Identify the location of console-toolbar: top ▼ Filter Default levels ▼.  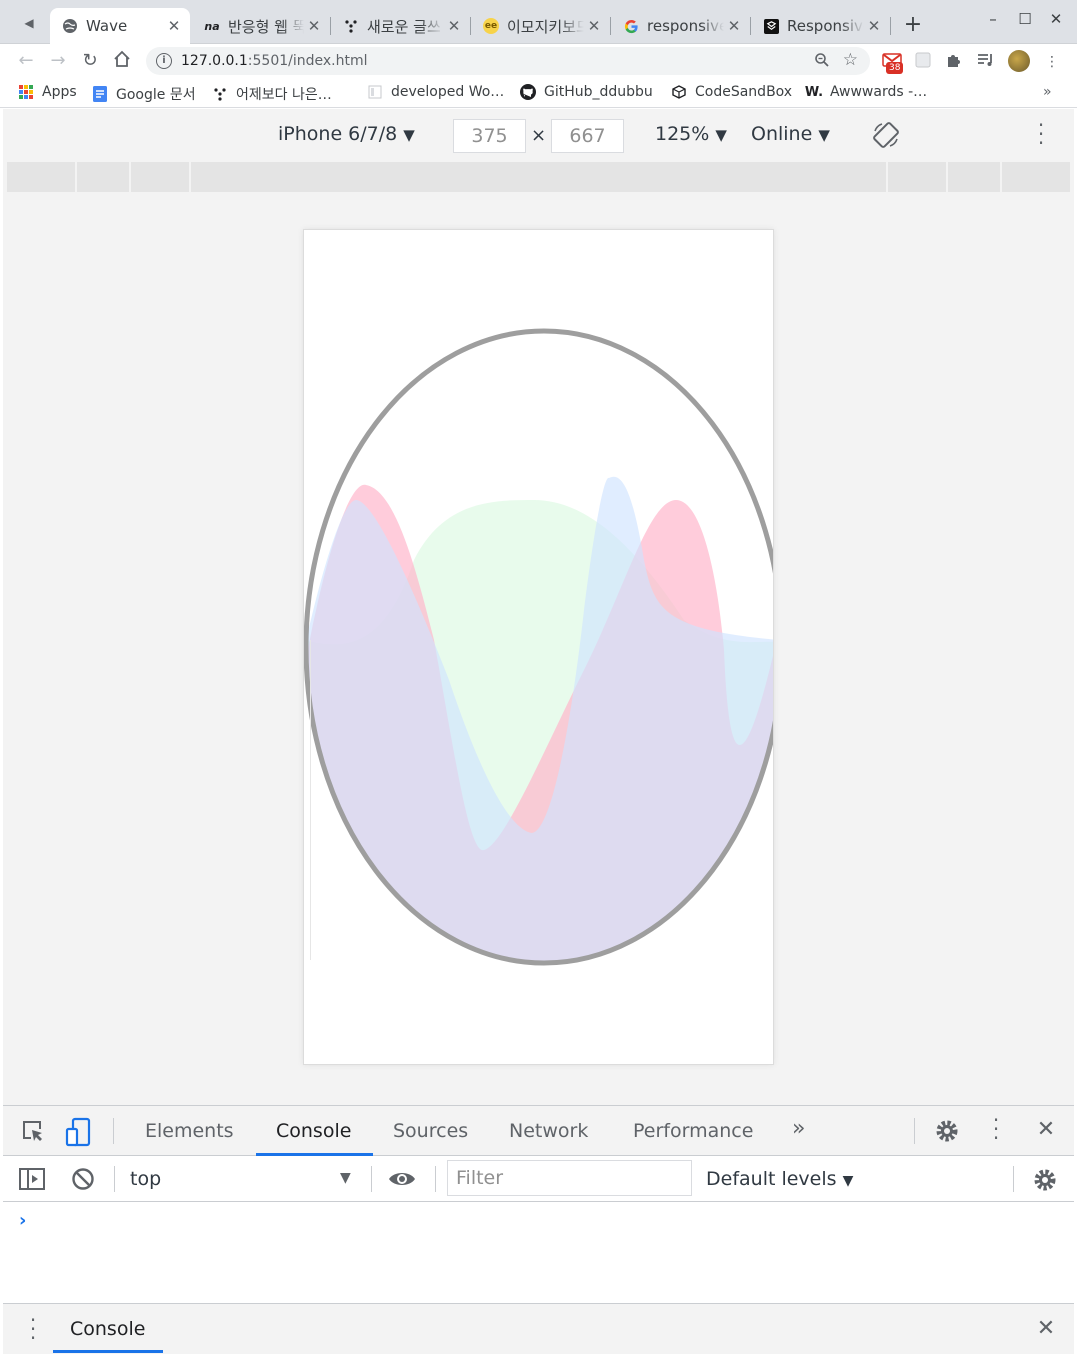
(538, 1179).